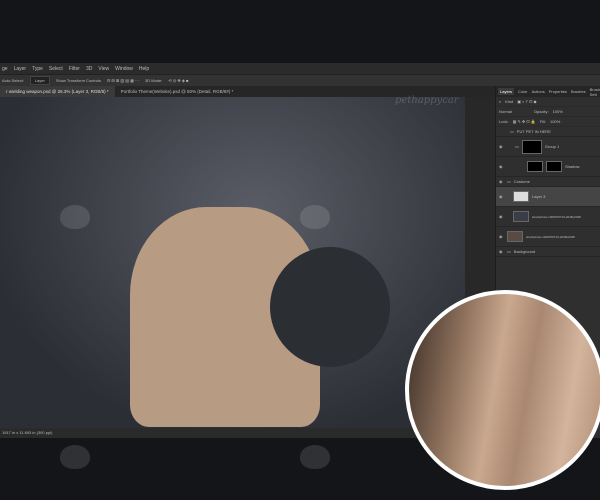  Describe the element at coordinates (548, 122) in the screenshot. I see `lock-row: Lock: ▦ ✎ ✥ ⊡ 🔒 Fill: 100%` at that location.